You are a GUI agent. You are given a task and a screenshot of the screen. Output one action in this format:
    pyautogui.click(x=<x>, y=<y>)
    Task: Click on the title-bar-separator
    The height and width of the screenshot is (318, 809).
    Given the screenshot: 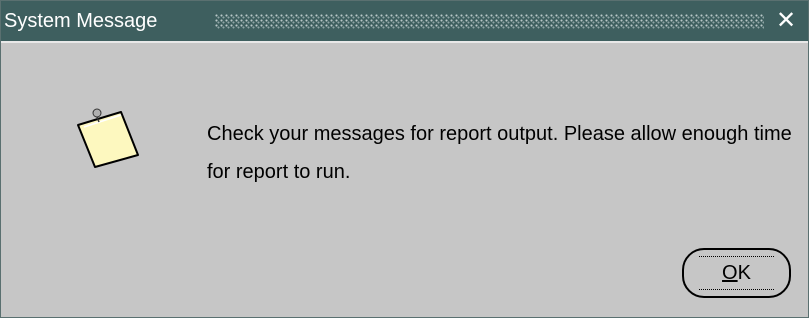 What is the action you would take?
    pyautogui.click(x=404, y=42)
    